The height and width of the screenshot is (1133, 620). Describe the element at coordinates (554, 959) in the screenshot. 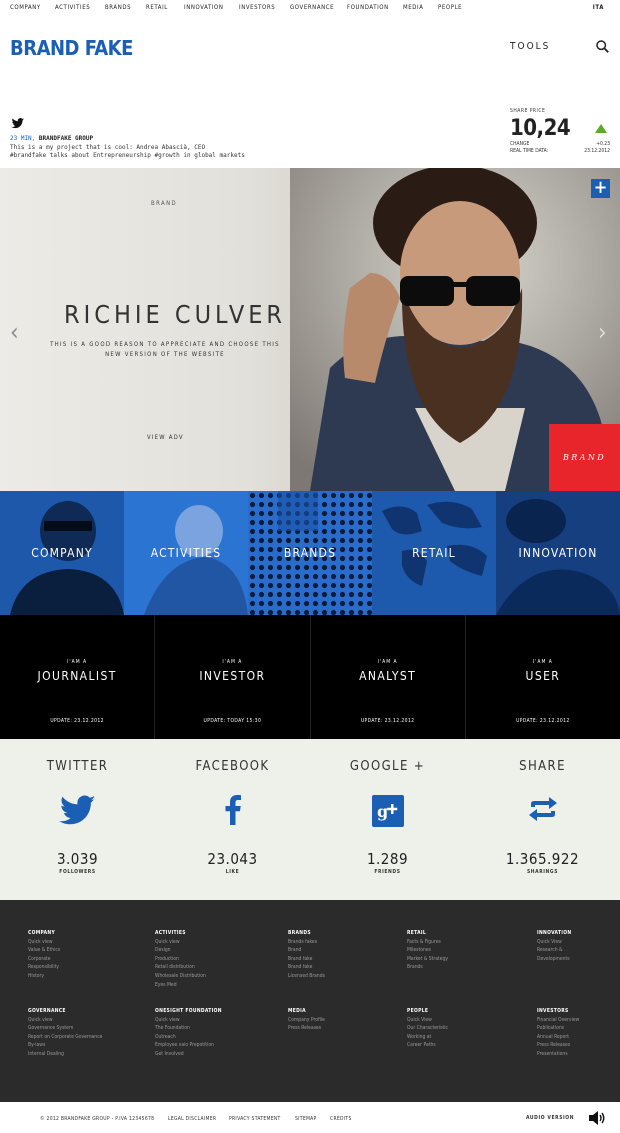

I see `footer-link: Developments` at that location.